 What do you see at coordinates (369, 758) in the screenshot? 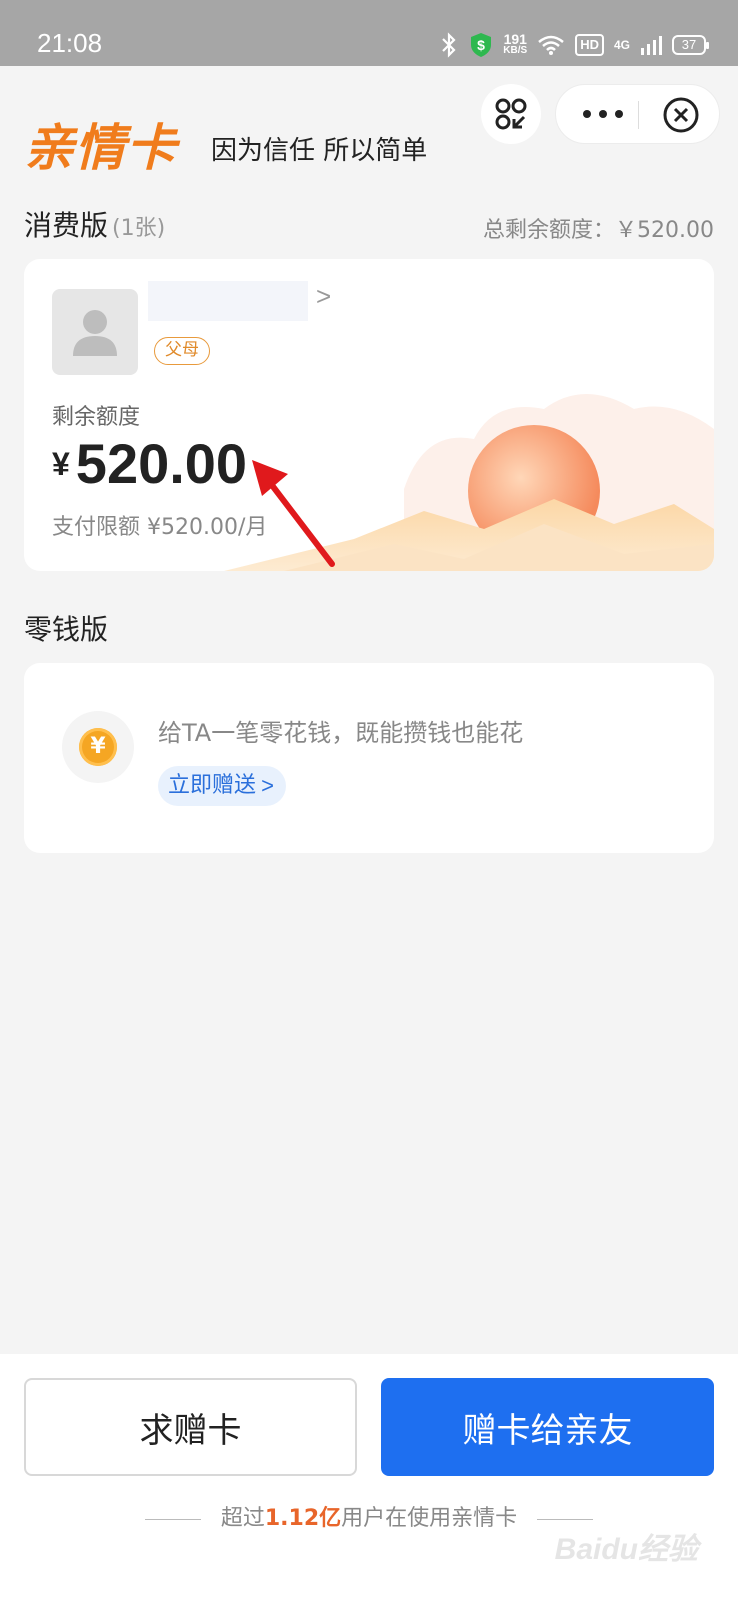
I see `pocket-money-card: ¥ 给TA一笔零花钱，既能攒钱也能花 立即赠送 >` at bounding box center [369, 758].